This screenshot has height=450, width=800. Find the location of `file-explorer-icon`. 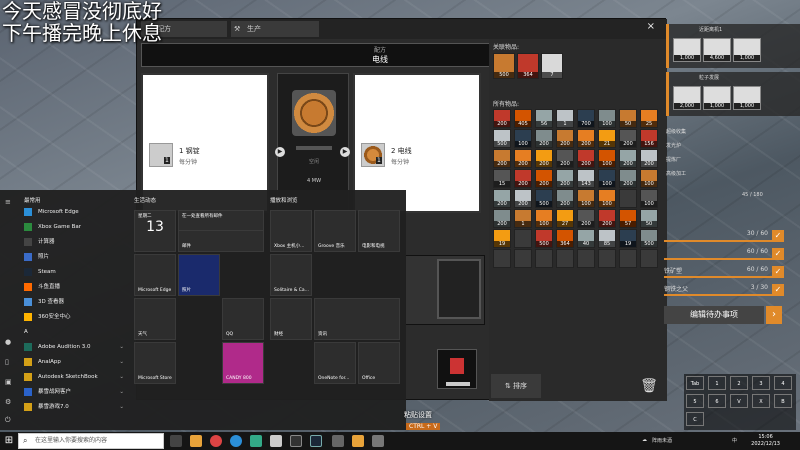

file-explorer-icon is located at coordinates (196, 441).